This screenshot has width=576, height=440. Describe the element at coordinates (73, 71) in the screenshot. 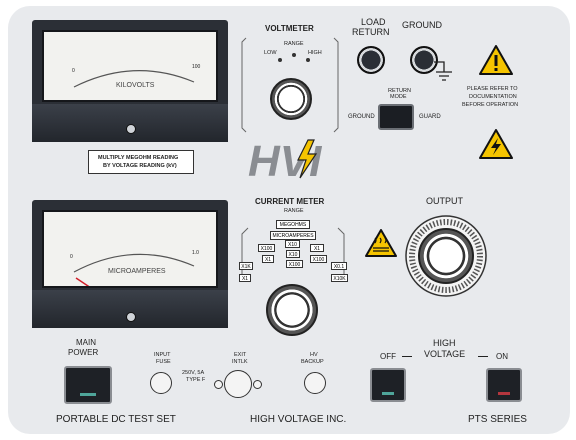

I see `voltmeter-scale-min: 0` at that location.